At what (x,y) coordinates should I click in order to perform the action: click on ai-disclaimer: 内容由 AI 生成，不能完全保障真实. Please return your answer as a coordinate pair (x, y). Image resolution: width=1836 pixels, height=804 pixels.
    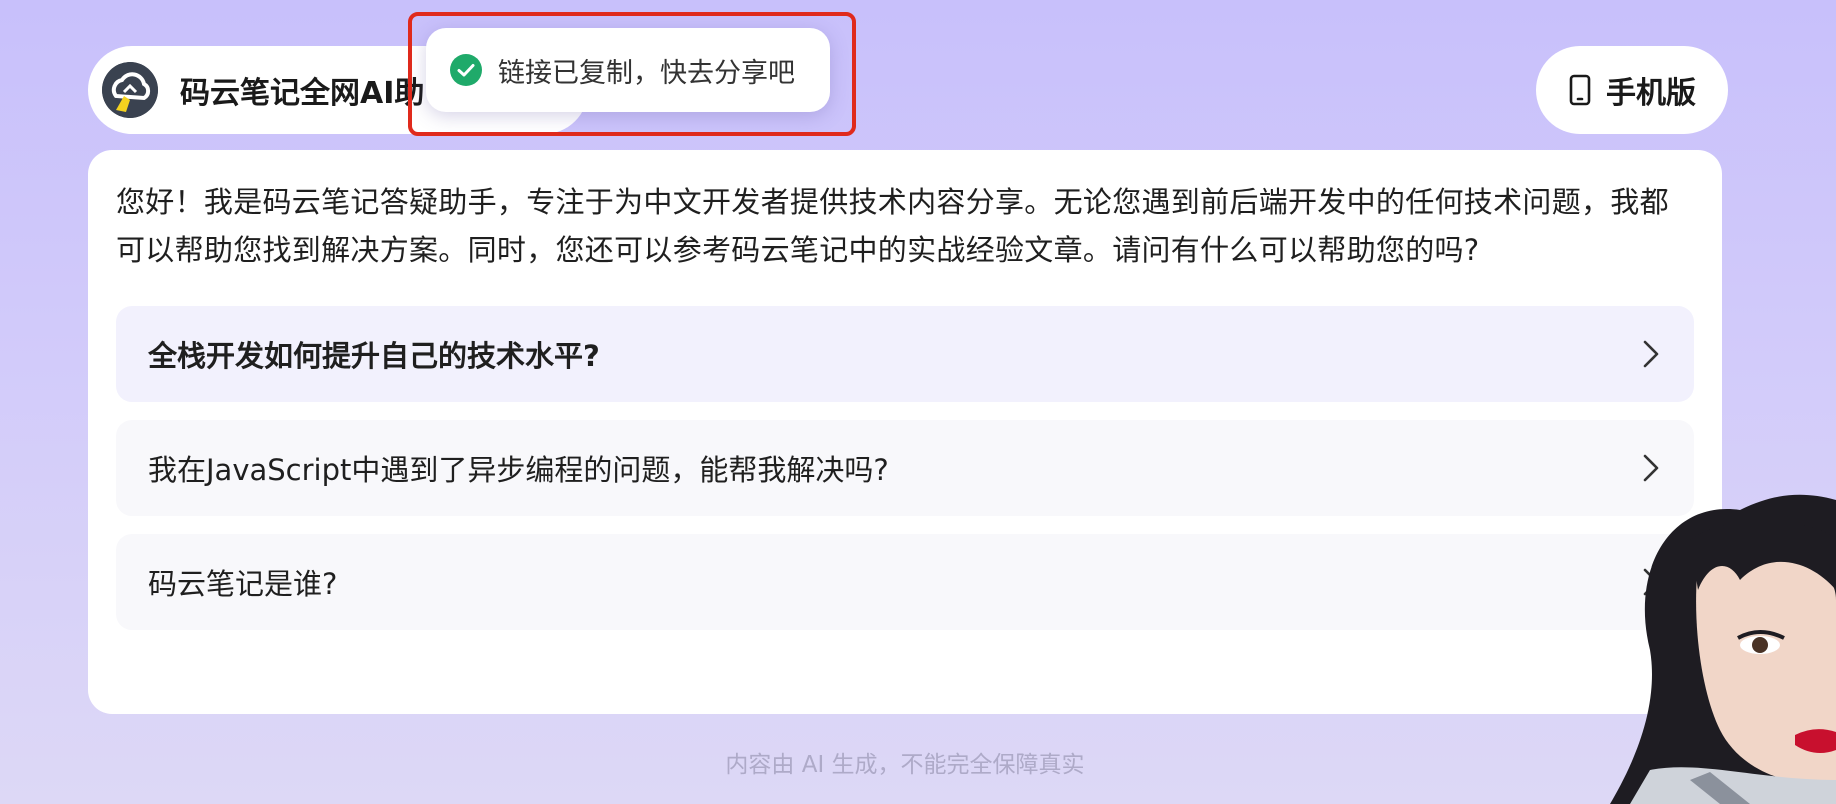
    Looking at the image, I should click on (905, 765).